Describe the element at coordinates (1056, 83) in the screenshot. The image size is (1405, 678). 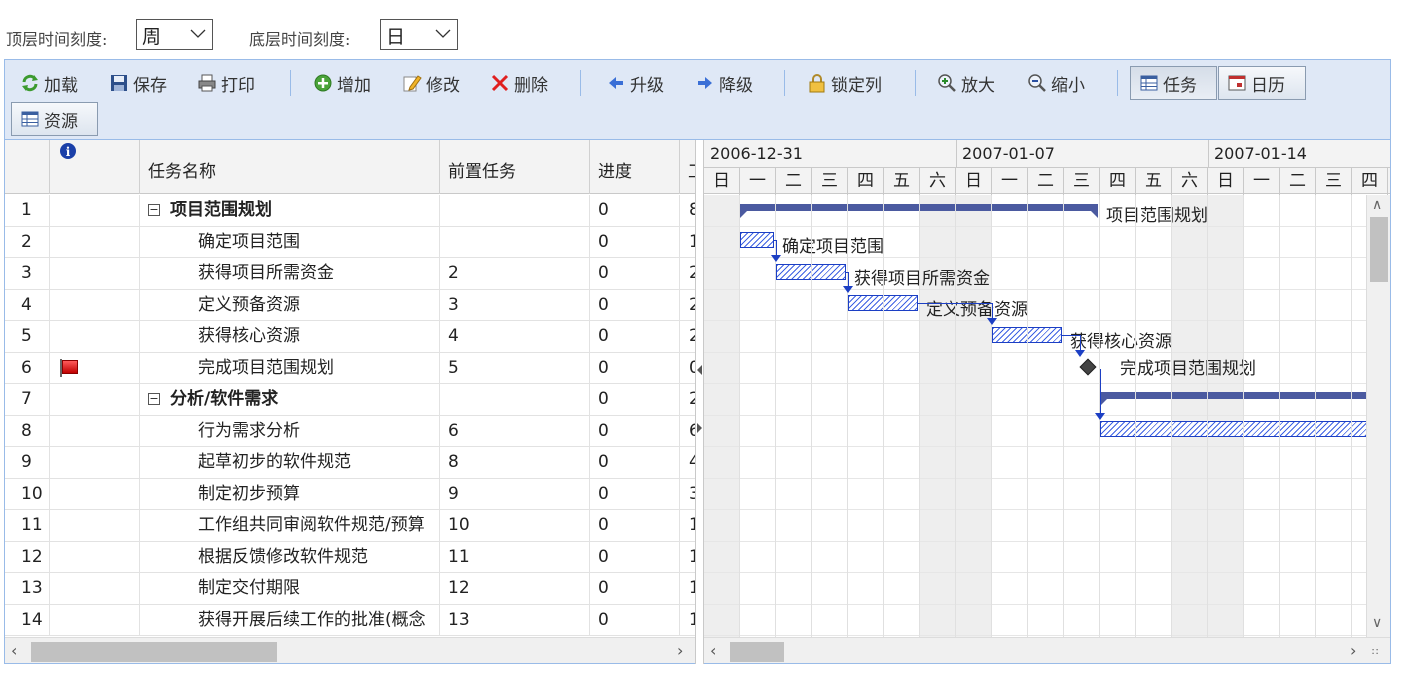
I see `zoom-out-button: 缩小` at that location.